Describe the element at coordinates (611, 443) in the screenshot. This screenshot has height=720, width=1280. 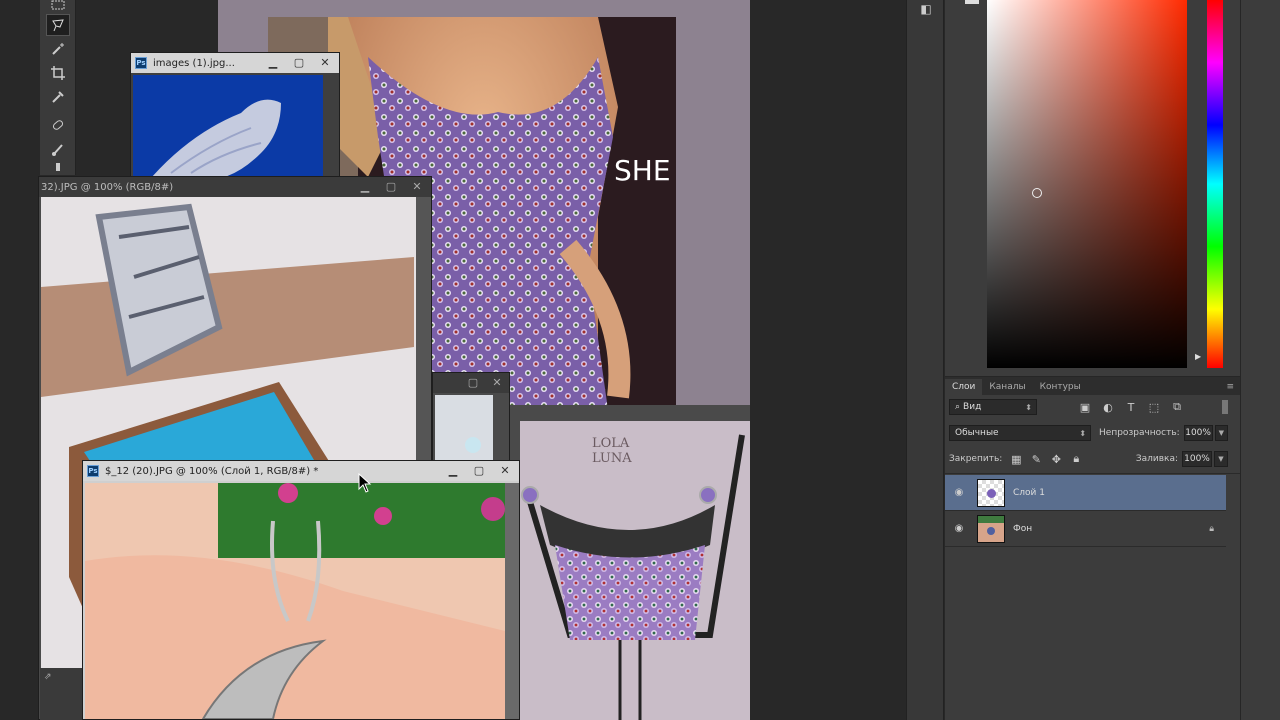
I see `lingerie-brand-line1: LOLA` at that location.